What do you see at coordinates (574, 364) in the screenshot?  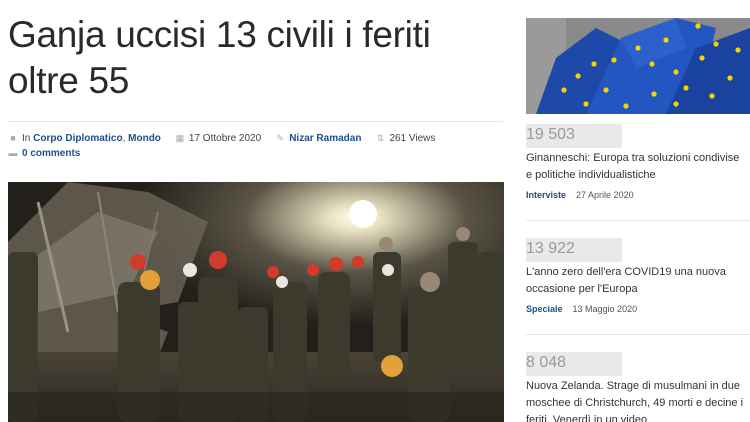 I see `card-view-count: 8 048` at bounding box center [574, 364].